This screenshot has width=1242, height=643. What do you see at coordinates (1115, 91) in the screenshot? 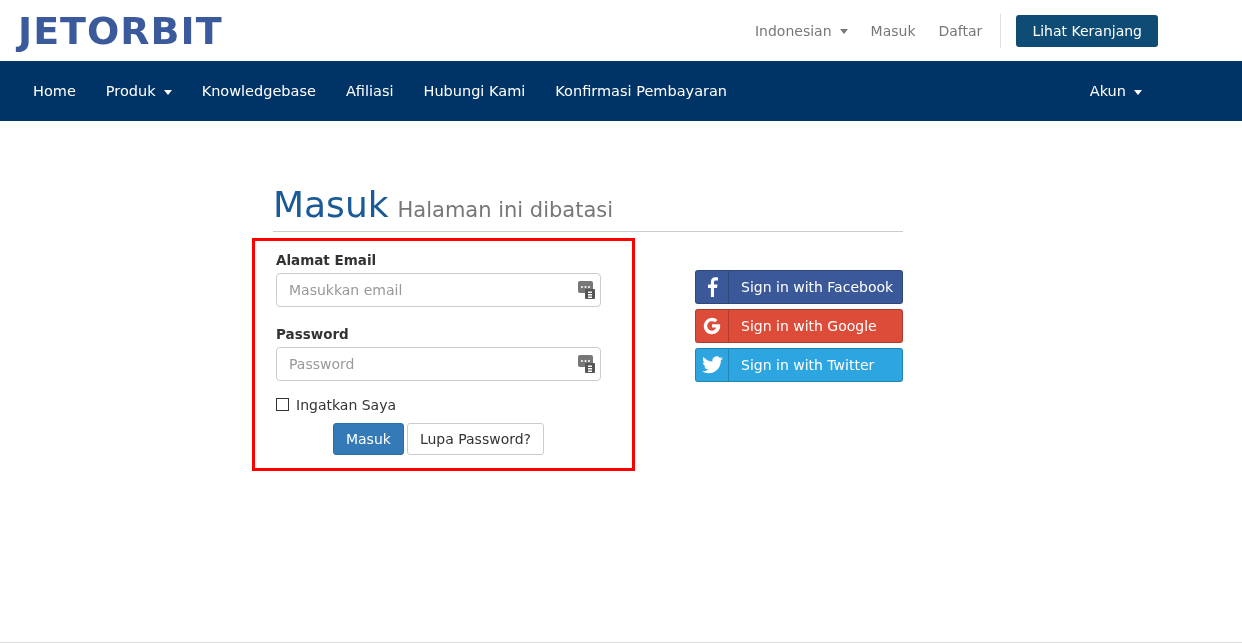
I see `nav-dropdown: Akun` at bounding box center [1115, 91].